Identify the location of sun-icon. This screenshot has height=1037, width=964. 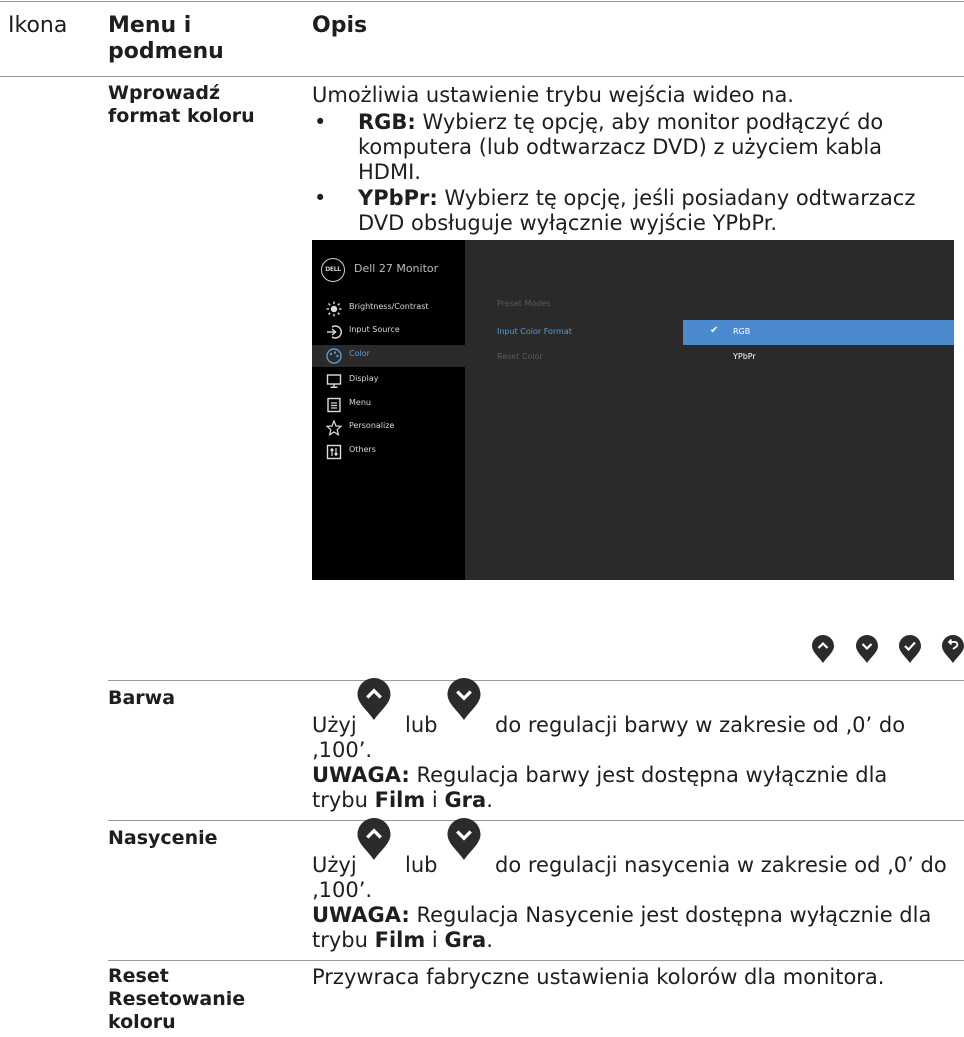
(334, 309).